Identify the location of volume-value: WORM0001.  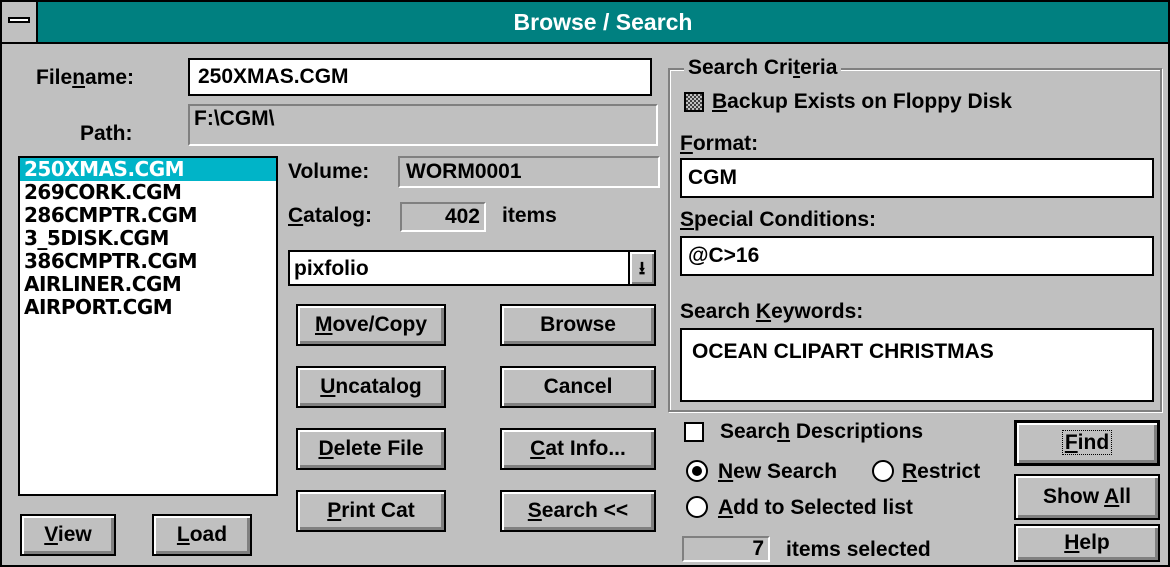
(529, 172).